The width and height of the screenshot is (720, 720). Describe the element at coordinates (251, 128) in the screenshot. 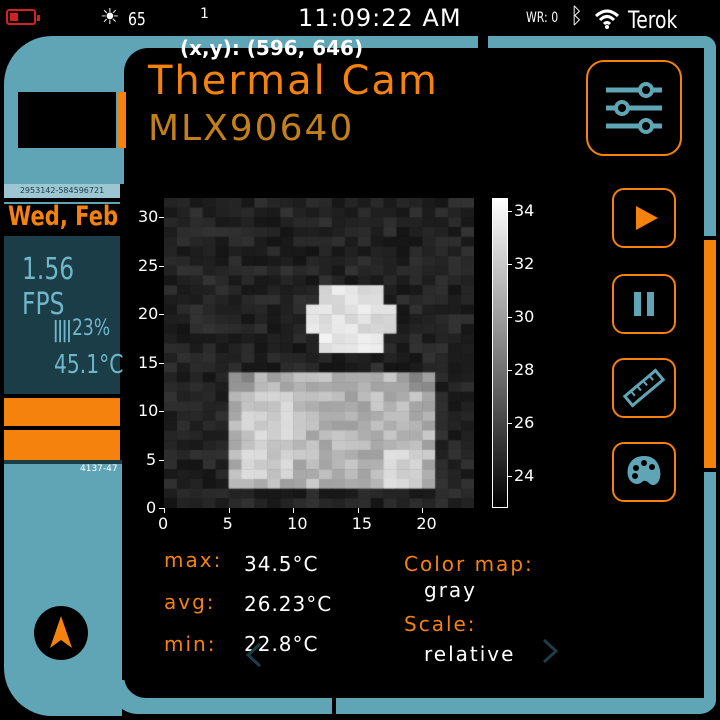

I see `app-subtitle: MLX90640` at that location.